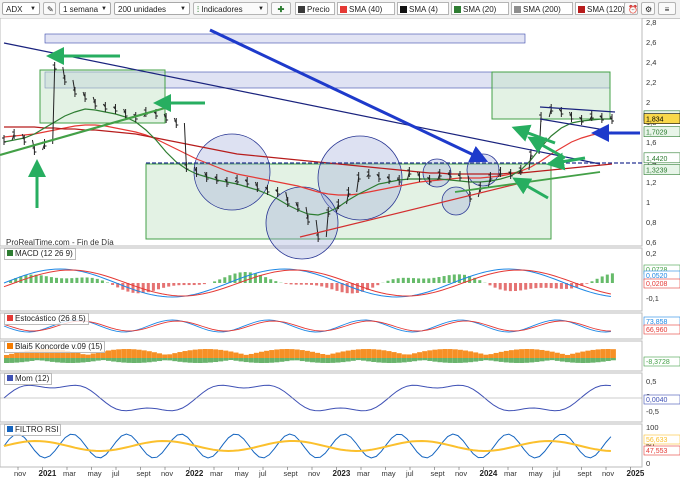 The image size is (680, 482). Describe the element at coordinates (48, 473) in the screenshot. I see `x-tick-label: 2021` at that location.